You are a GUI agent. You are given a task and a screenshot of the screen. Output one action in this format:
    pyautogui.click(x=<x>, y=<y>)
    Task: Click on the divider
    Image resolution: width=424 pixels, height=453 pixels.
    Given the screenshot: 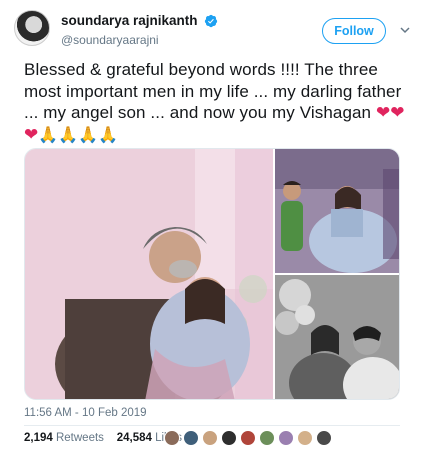 What is the action you would take?
    pyautogui.click(x=212, y=425)
    